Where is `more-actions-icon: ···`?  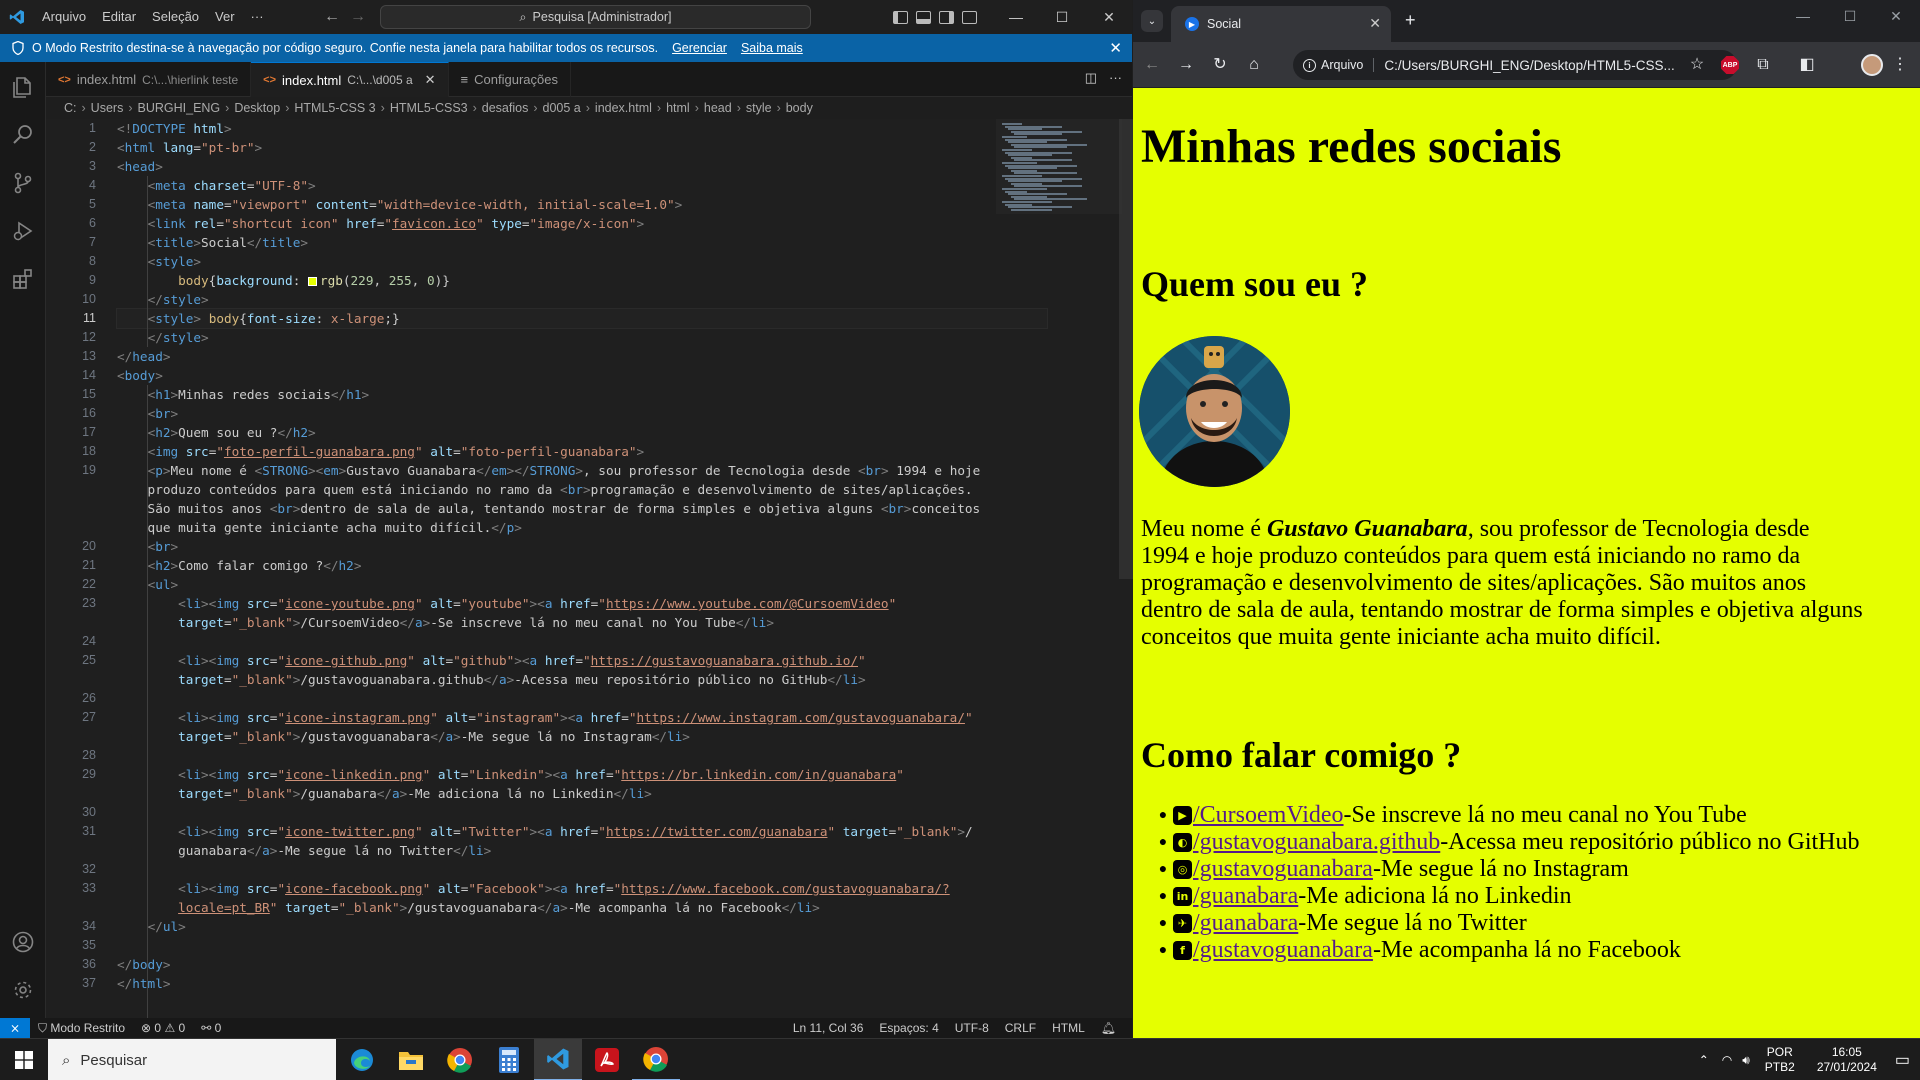 more-actions-icon: ··· is located at coordinates (1115, 78).